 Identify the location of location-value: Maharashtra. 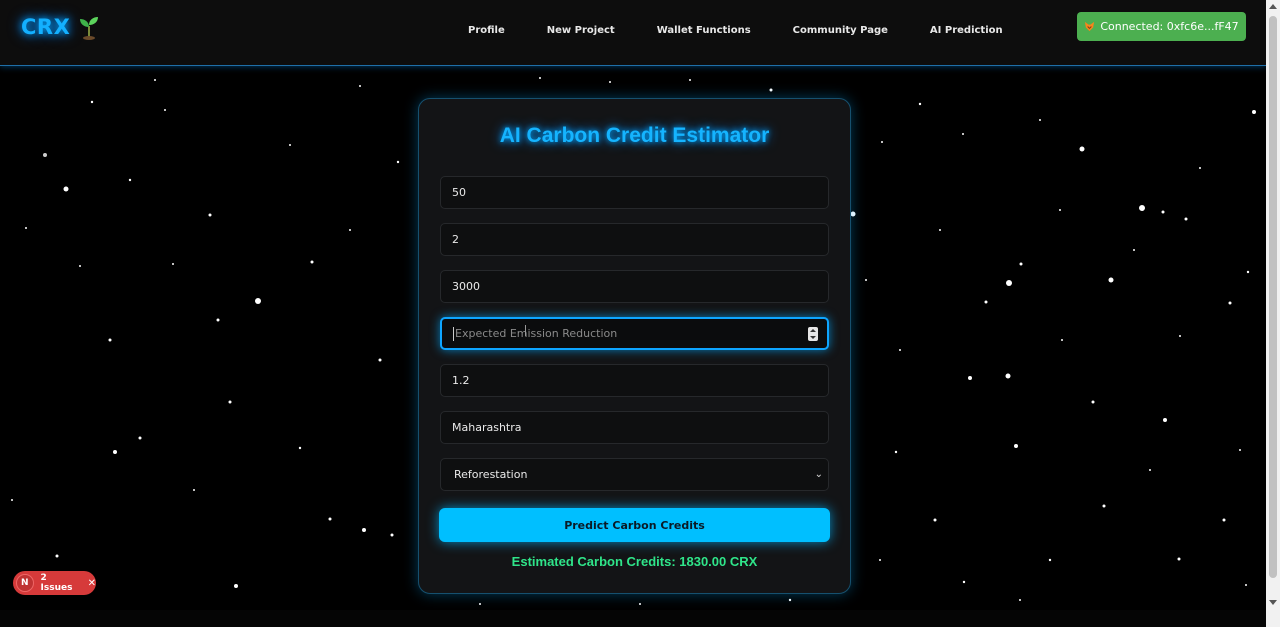
(487, 427).